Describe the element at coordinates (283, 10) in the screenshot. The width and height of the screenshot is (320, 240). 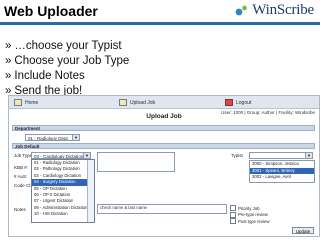
I see `brand-name: WinScribe` at that location.